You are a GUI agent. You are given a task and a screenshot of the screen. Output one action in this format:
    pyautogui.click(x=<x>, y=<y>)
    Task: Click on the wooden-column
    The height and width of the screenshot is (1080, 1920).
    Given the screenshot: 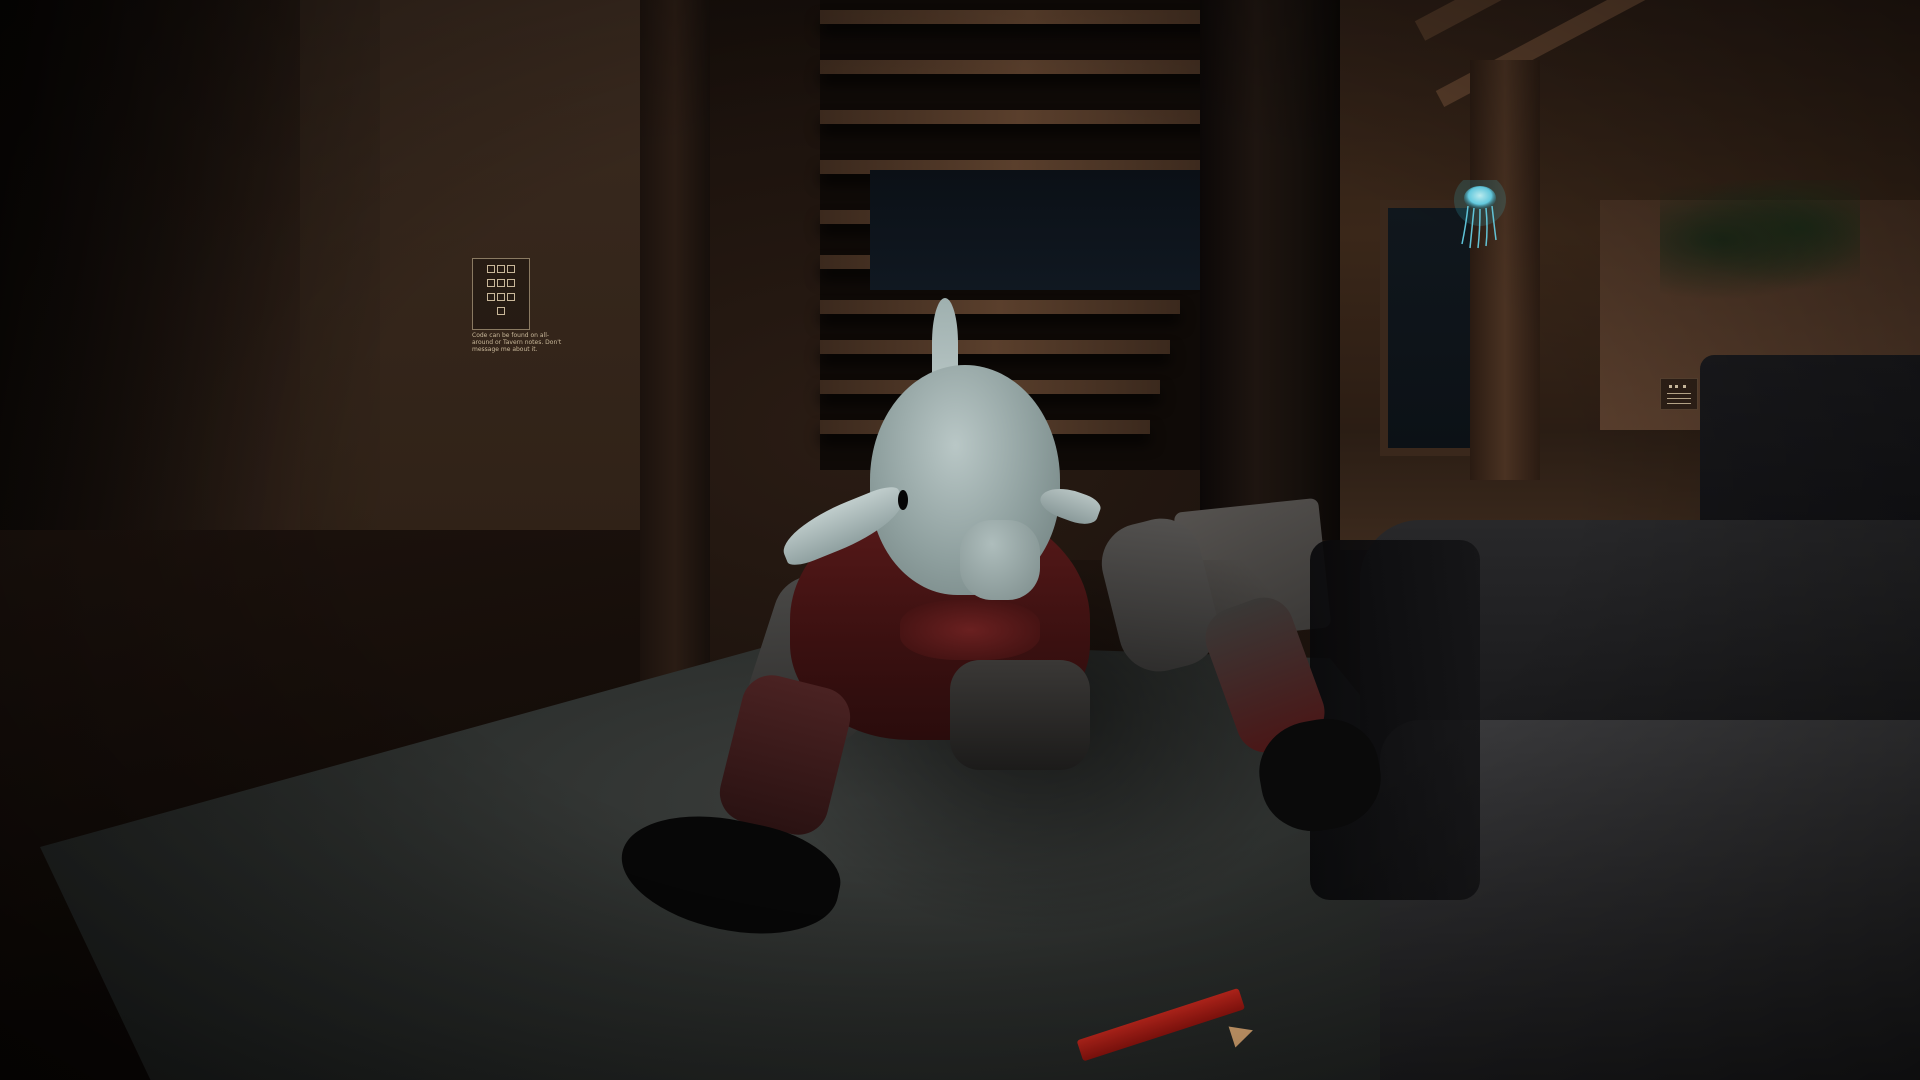 What is the action you would take?
    pyautogui.click(x=1505, y=270)
    